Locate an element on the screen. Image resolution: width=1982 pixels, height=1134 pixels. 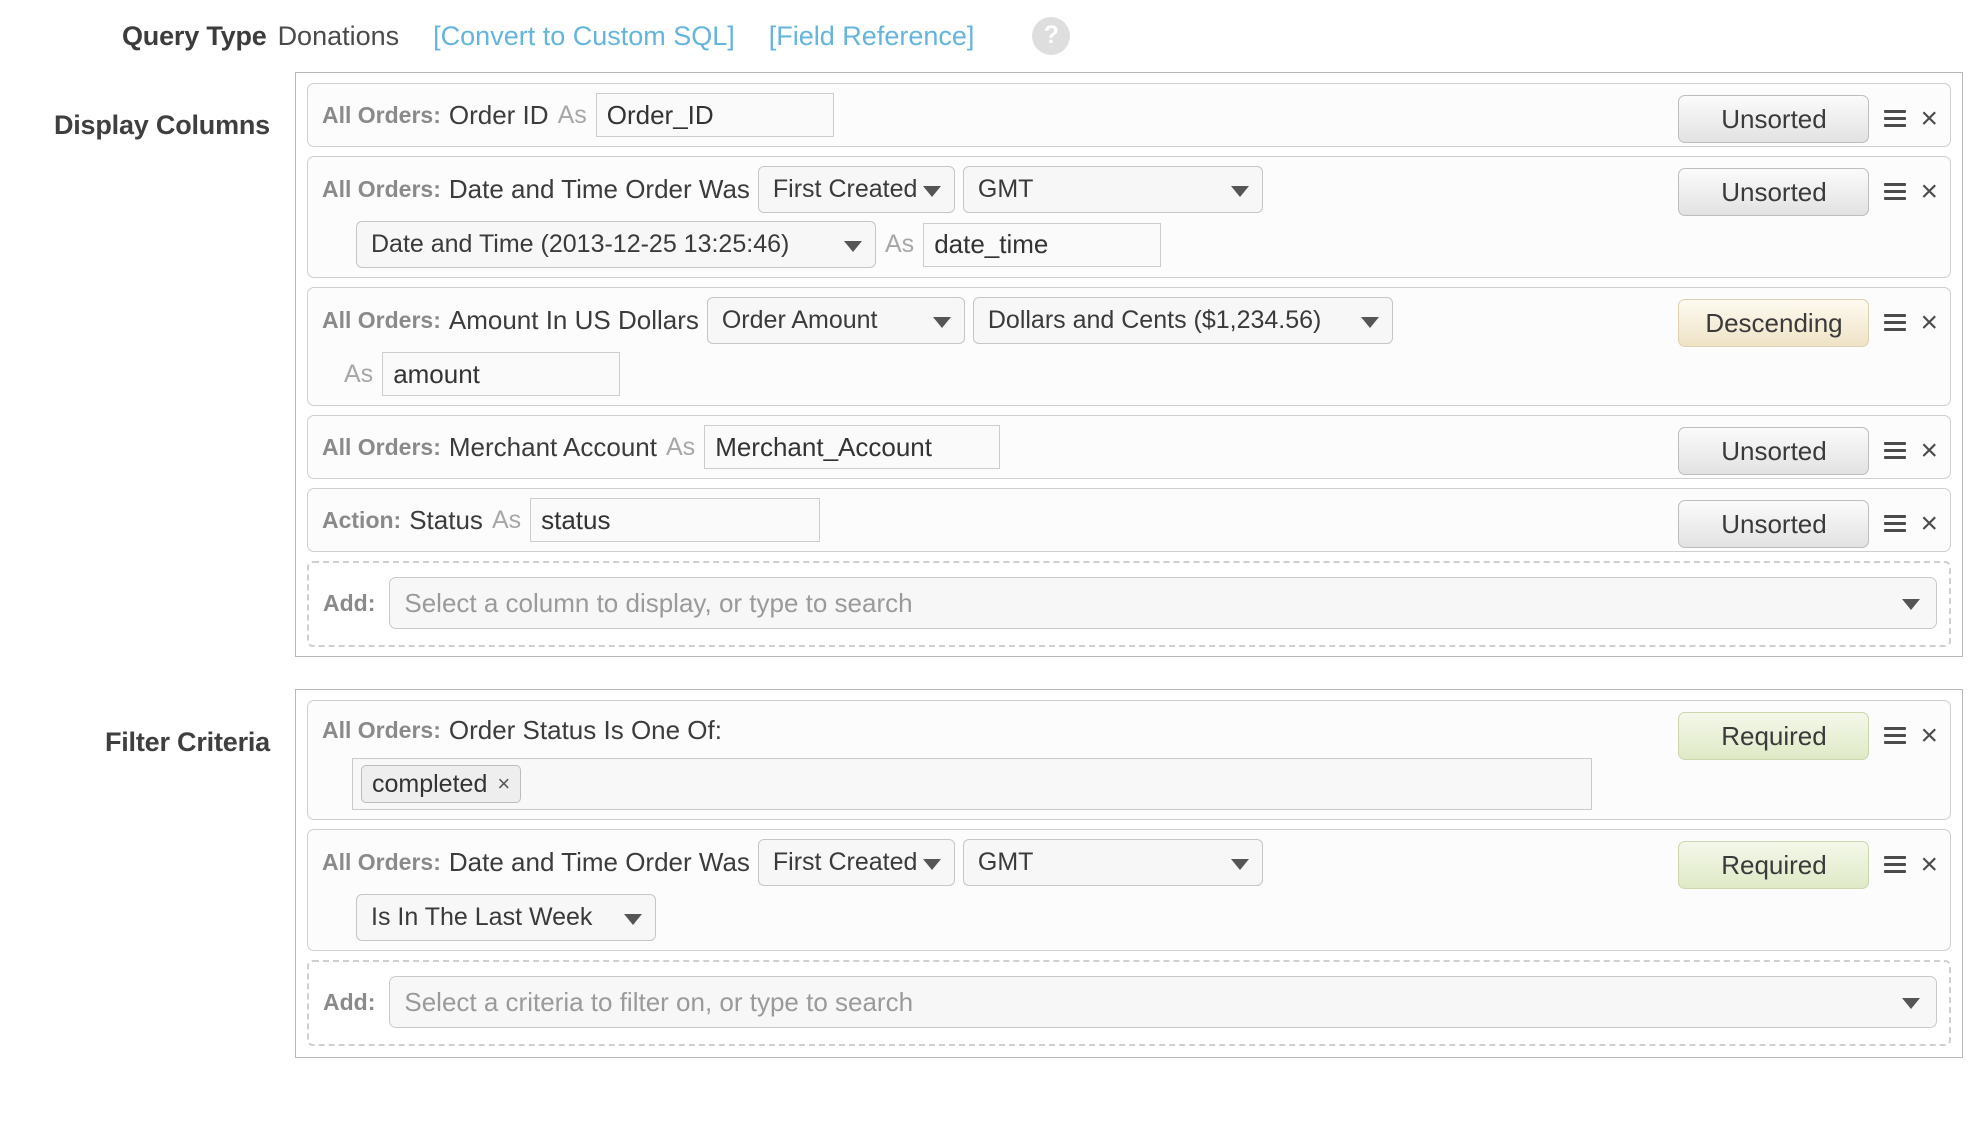
row-primary-line: All Orders: Order Status Is One Of: is located at coordinates (1021, 730).